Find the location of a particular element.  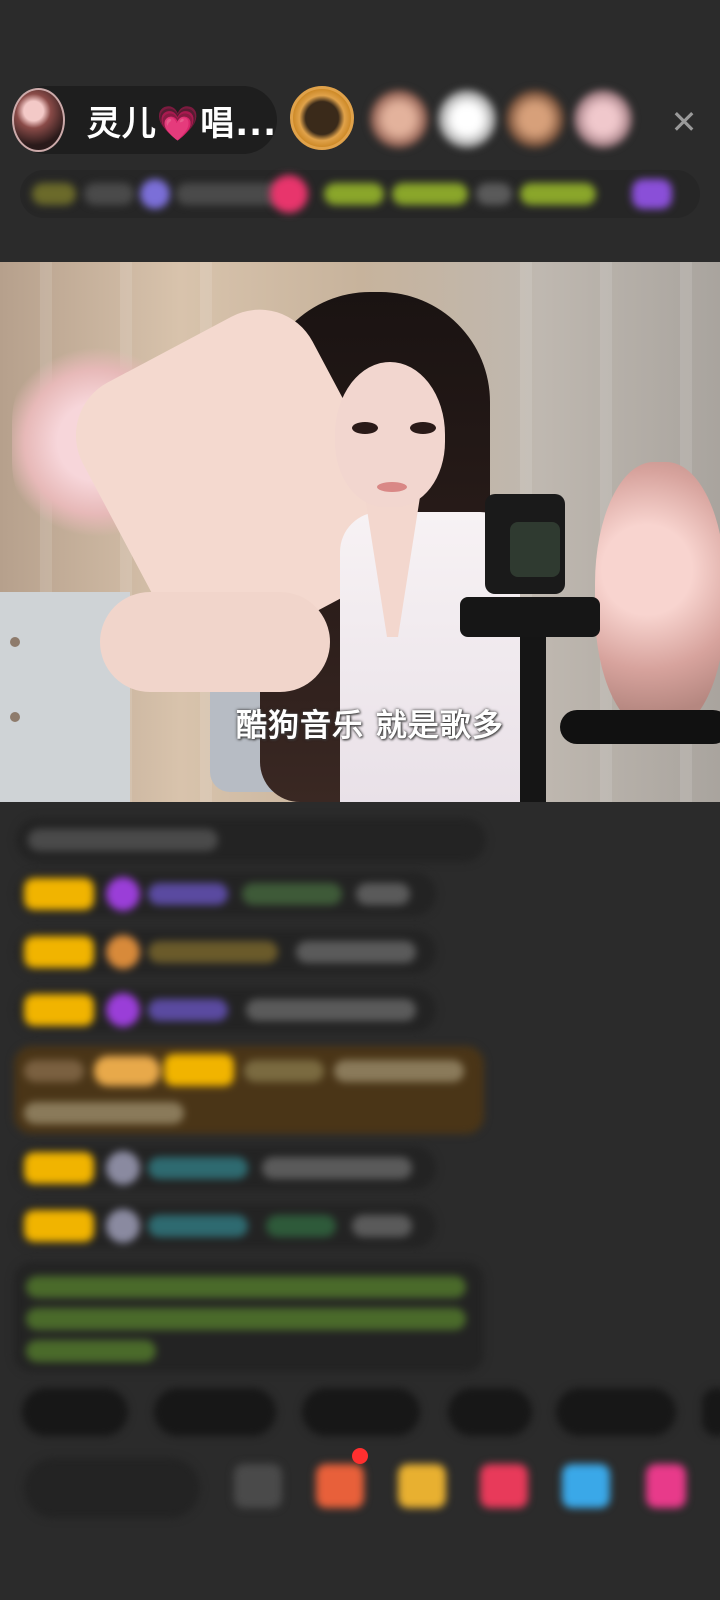

video-subtitle: 酷狗音乐 就是歌多 is located at coordinates (370, 726).